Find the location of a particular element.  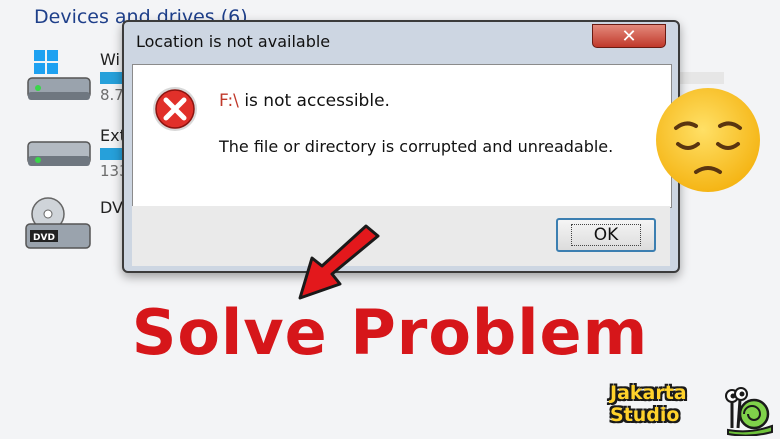

drive-name: Wi is located at coordinates (110, 59).